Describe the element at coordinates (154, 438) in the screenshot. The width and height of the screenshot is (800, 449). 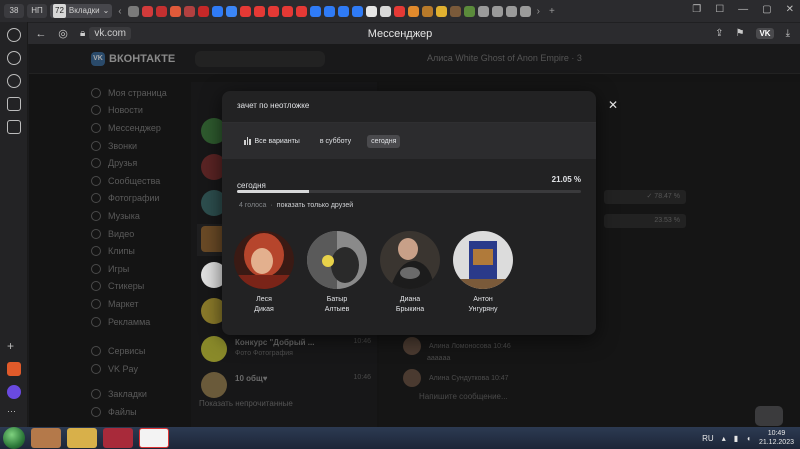
I see `yandex-browser-icon` at that location.